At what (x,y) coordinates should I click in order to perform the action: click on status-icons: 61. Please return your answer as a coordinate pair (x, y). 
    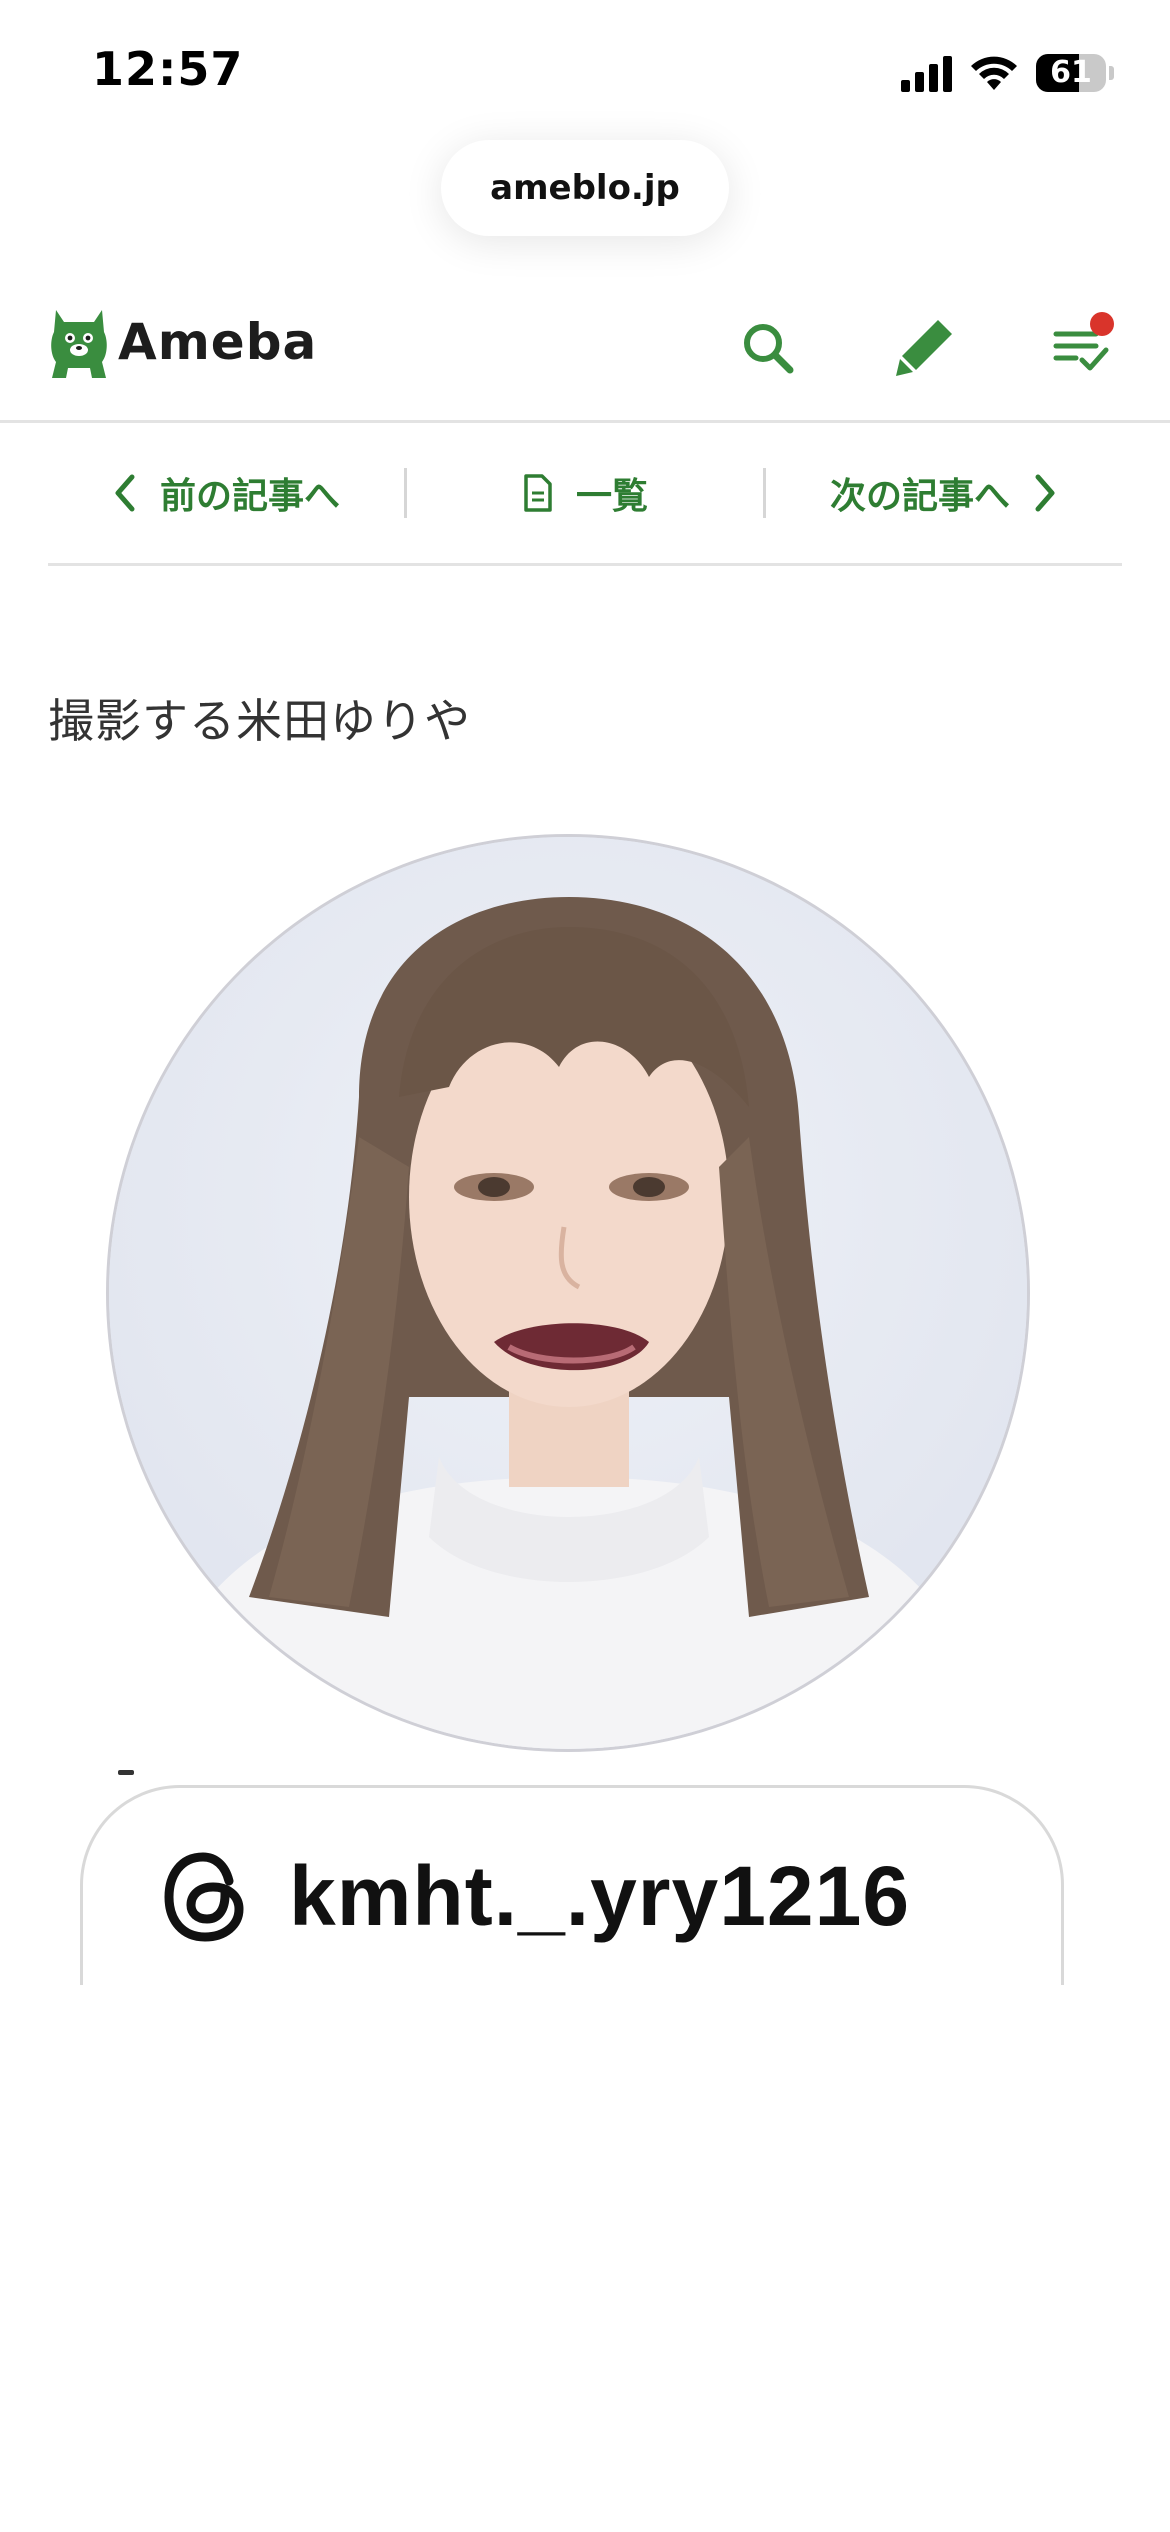
    Looking at the image, I should click on (1007, 73).